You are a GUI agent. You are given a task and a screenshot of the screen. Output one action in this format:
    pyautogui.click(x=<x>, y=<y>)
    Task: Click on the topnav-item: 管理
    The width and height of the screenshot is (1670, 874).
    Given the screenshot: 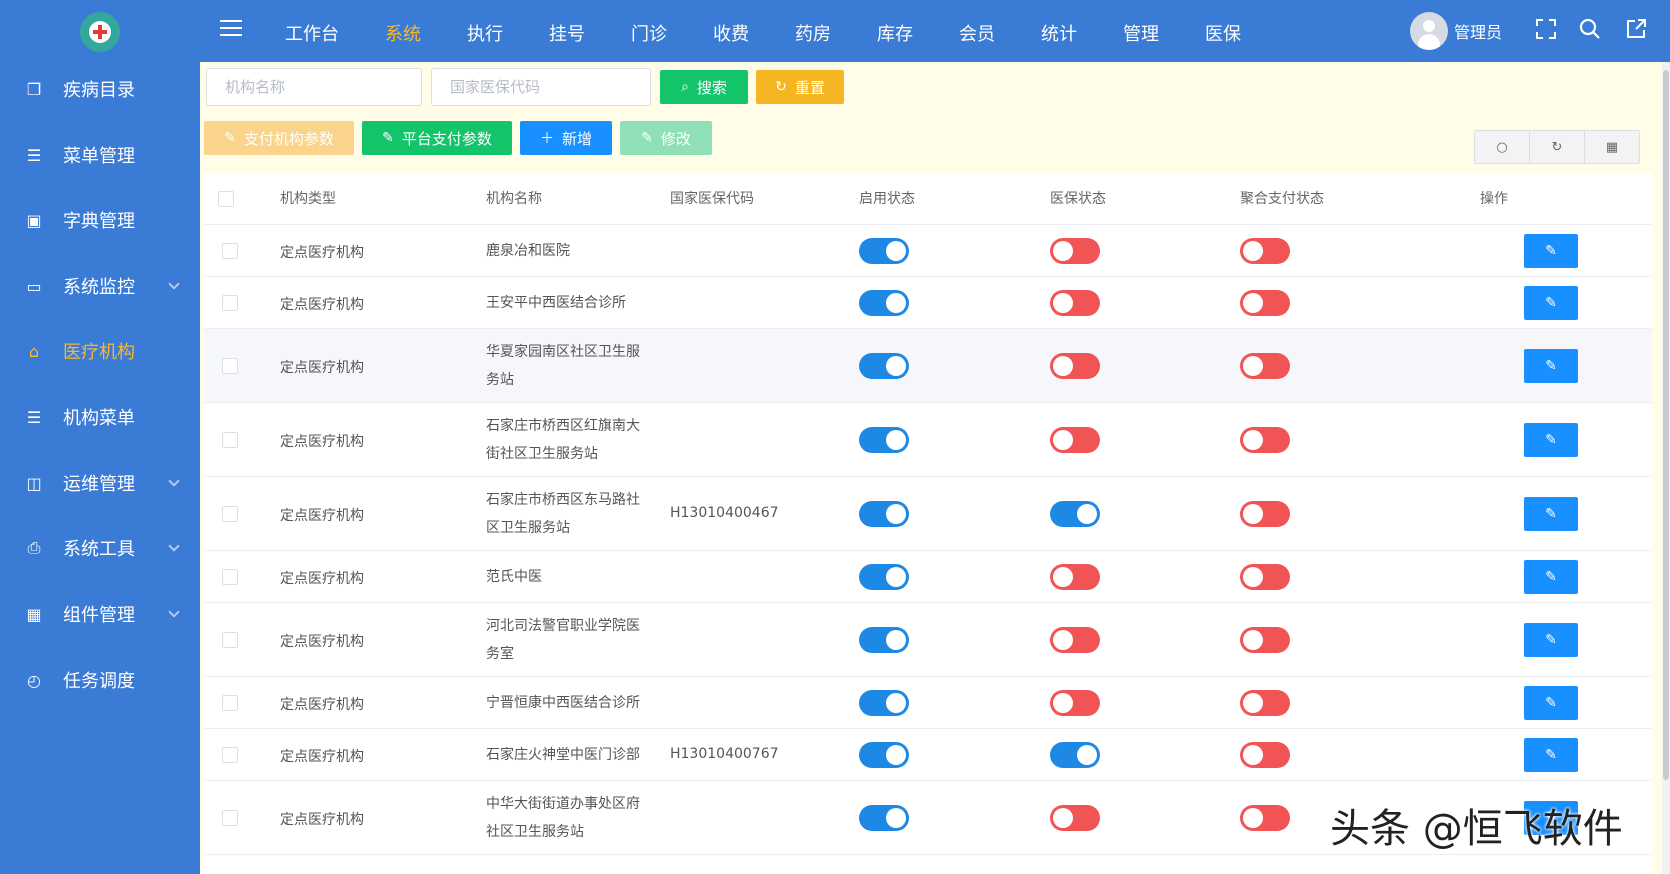 What is the action you would take?
    pyautogui.click(x=1141, y=31)
    